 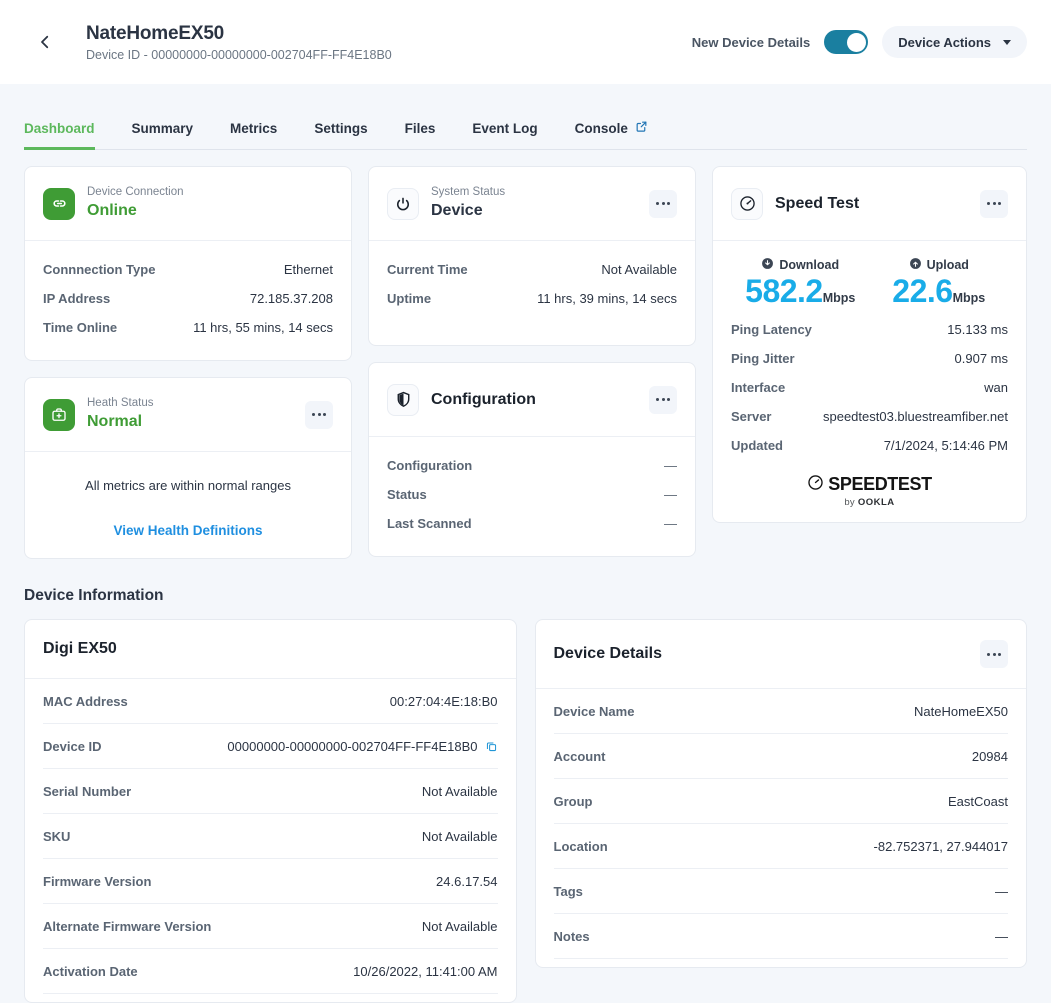 What do you see at coordinates (532, 494) in the screenshot?
I see `table-row: Status —` at bounding box center [532, 494].